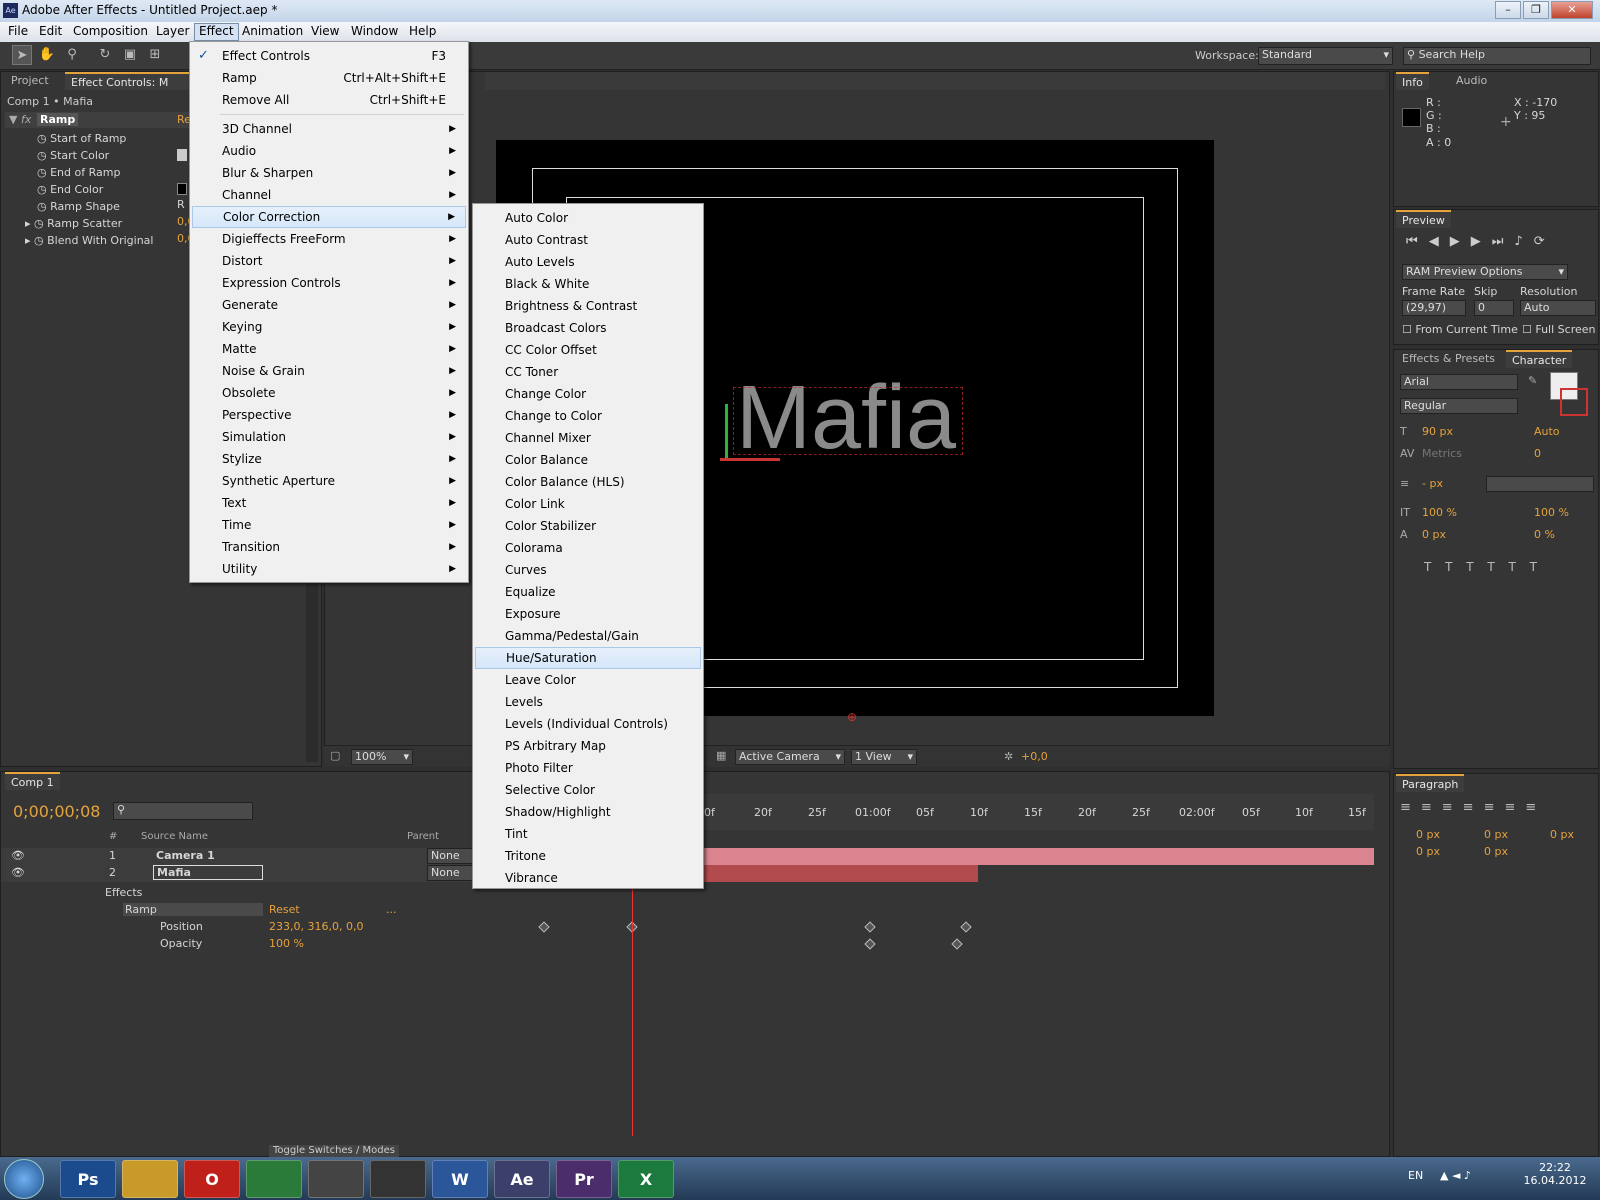 Image resolution: width=1600 pixels, height=1200 pixels. Describe the element at coordinates (1423, 219) in the screenshot. I see `tab-preview: Preview` at that location.